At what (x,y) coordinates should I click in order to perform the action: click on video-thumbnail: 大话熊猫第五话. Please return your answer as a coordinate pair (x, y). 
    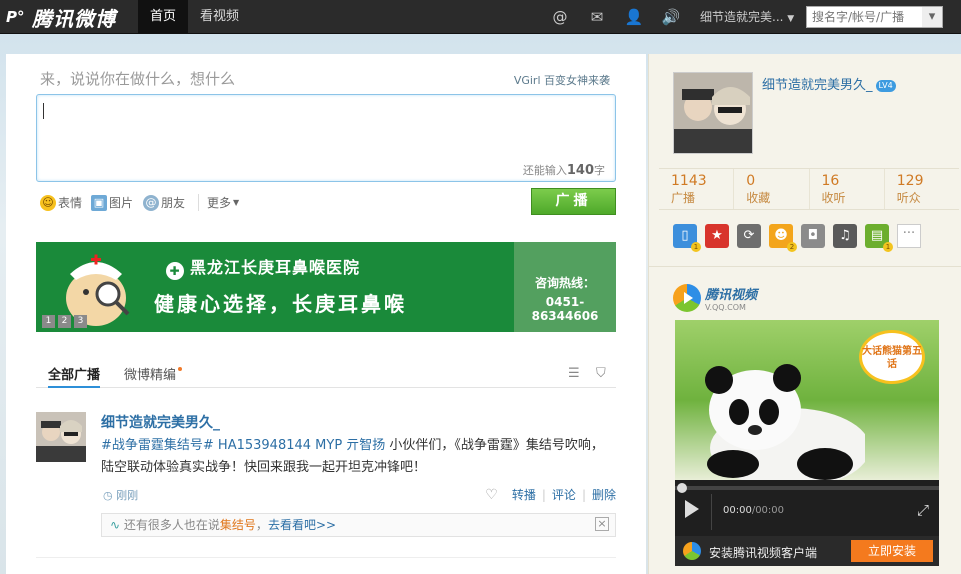
    Looking at the image, I should click on (807, 400).